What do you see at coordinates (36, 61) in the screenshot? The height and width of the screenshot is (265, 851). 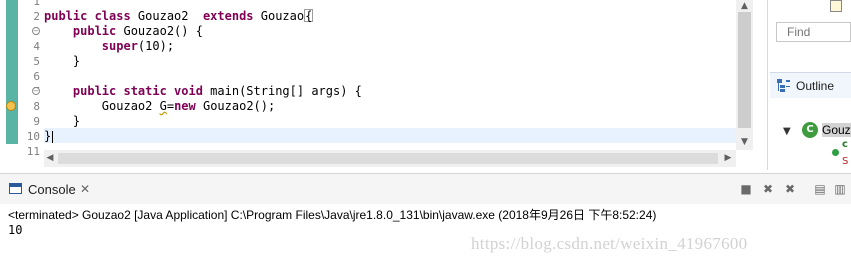 I see `line-number: 5` at bounding box center [36, 61].